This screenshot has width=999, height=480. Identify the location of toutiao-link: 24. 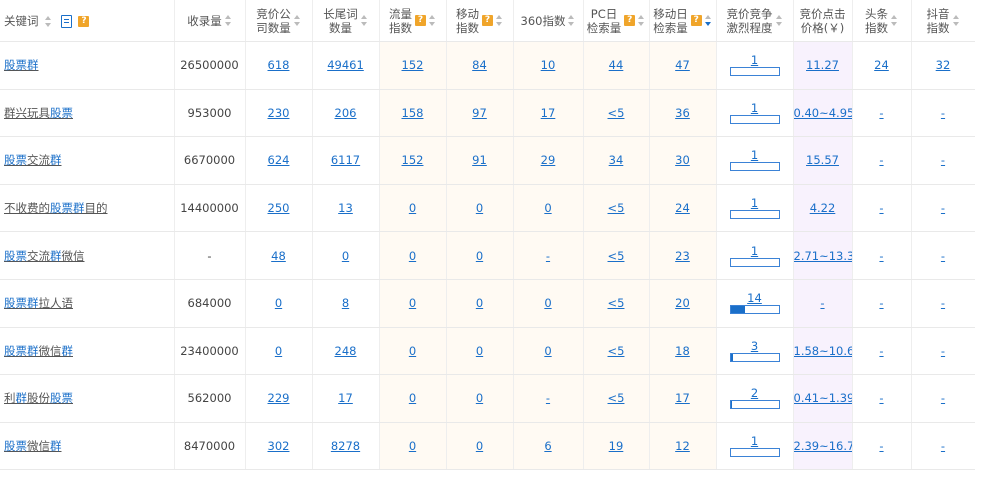
(881, 65).